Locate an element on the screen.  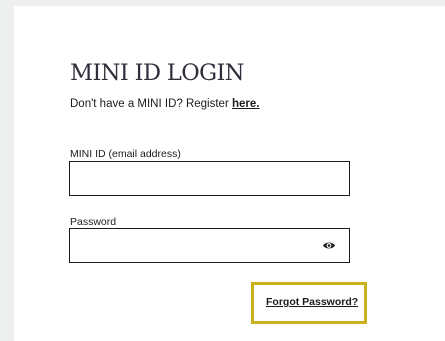
password-input is located at coordinates (198, 245).